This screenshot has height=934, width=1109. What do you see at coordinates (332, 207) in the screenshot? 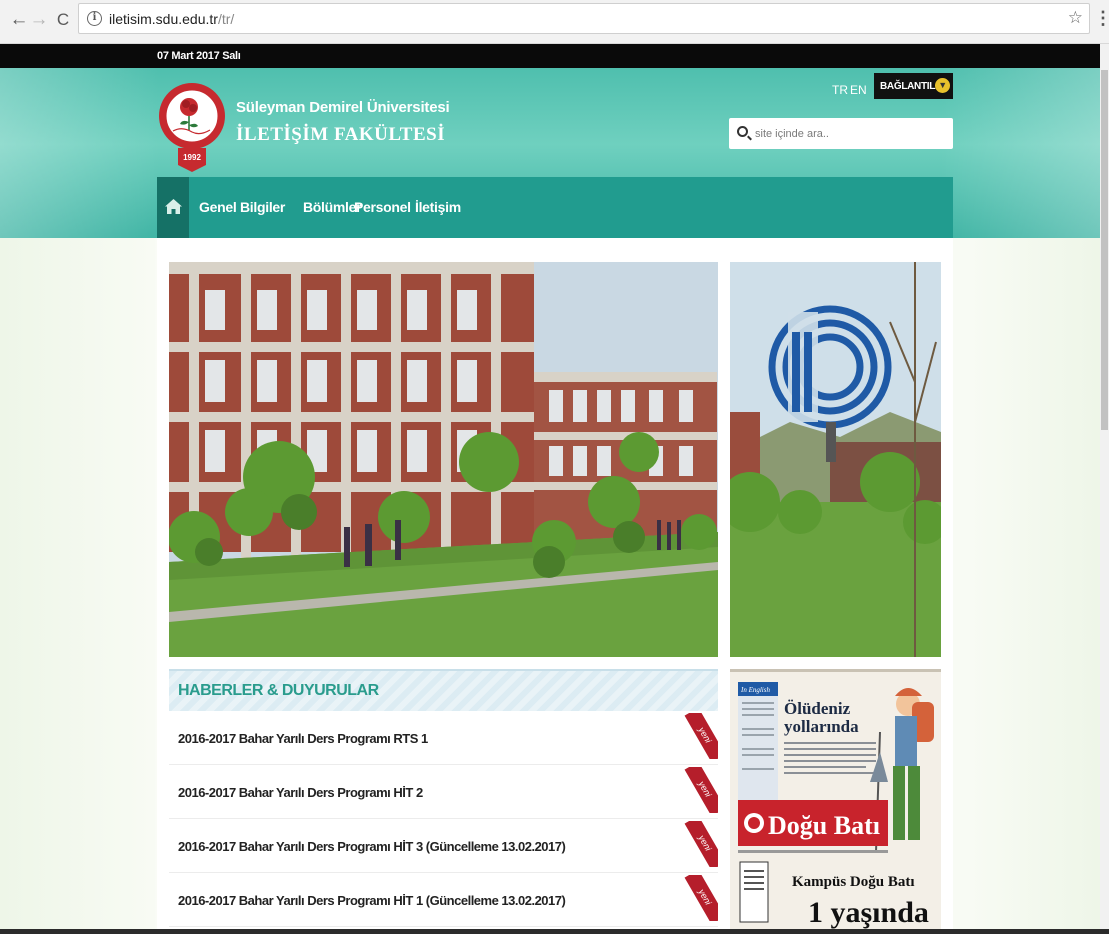
I see `nav-item-bolumler: Bölümler` at bounding box center [332, 207].